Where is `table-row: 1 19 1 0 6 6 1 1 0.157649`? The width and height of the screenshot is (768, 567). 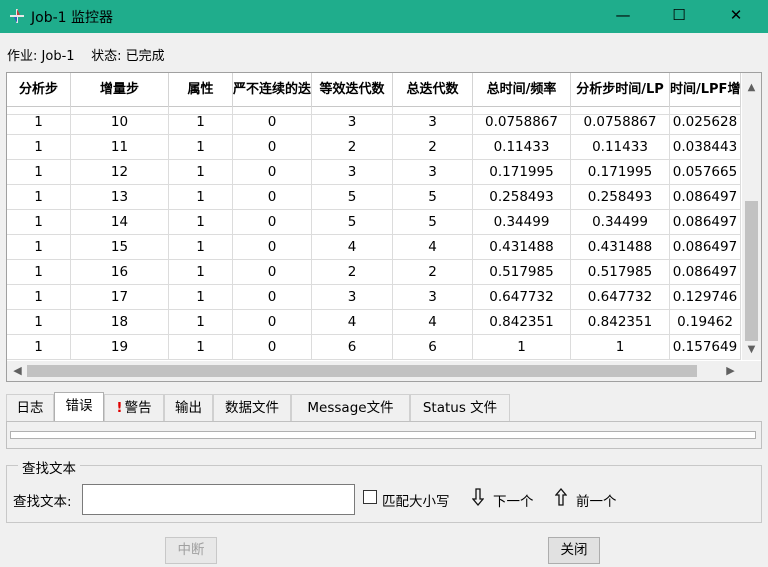
table-row: 1 19 1 0 6 6 1 1 0.157649 is located at coordinates (374, 347).